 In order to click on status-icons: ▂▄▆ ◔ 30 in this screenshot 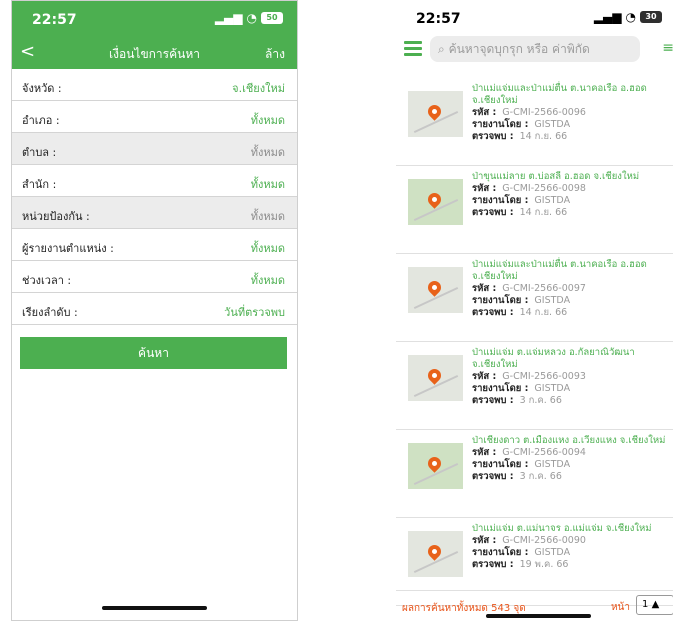, I will do `click(628, 17)`.